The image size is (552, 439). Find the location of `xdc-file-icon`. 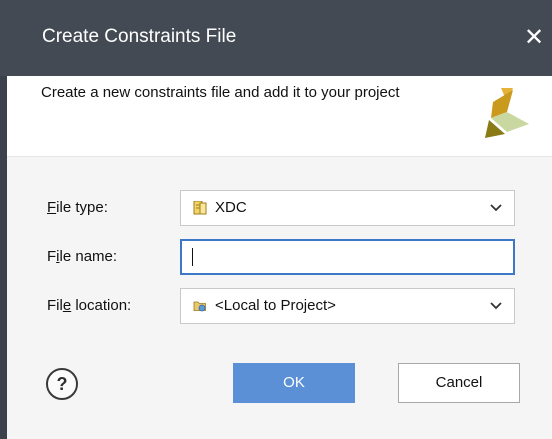

xdc-file-icon is located at coordinates (200, 208).